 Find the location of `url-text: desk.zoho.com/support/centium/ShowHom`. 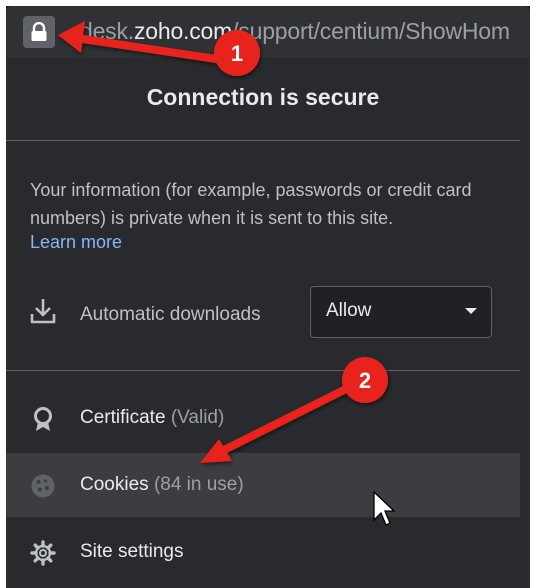

url-text: desk.zoho.com/support/centium/ShowHom is located at coordinates (295, 31).